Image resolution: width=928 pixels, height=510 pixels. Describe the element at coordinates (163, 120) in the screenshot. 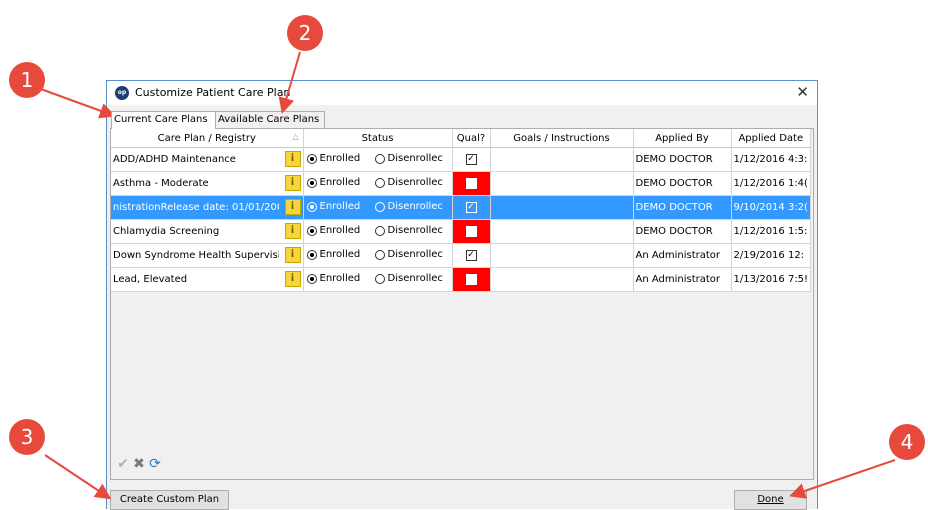

I see `tab-current-care-plans: Current Care Plans` at that location.